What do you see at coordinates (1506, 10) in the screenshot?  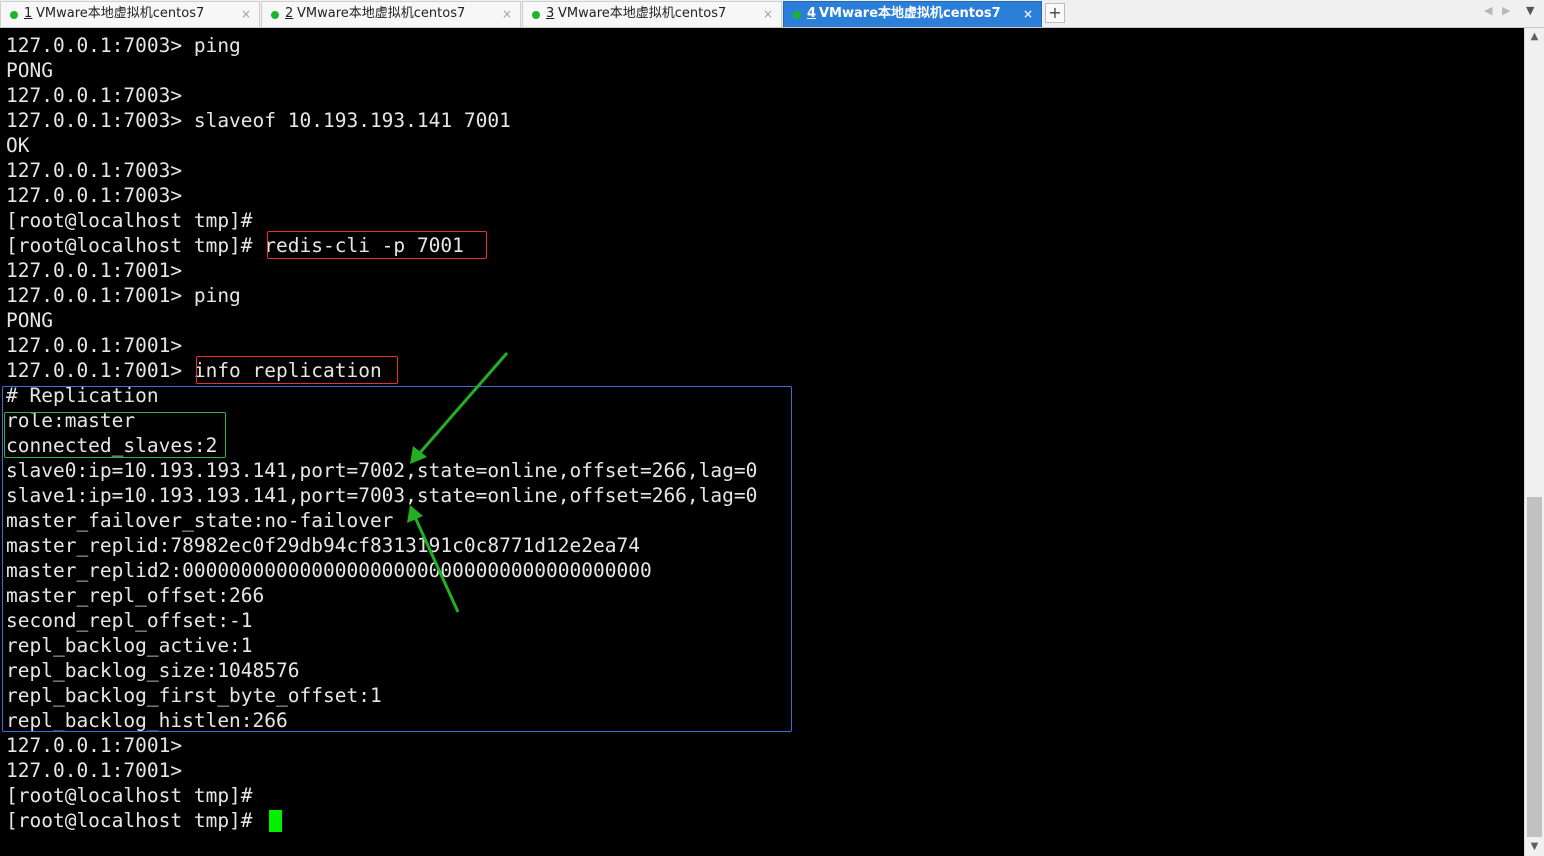 I see `tab-scroll-right-icon: ▶` at bounding box center [1506, 10].